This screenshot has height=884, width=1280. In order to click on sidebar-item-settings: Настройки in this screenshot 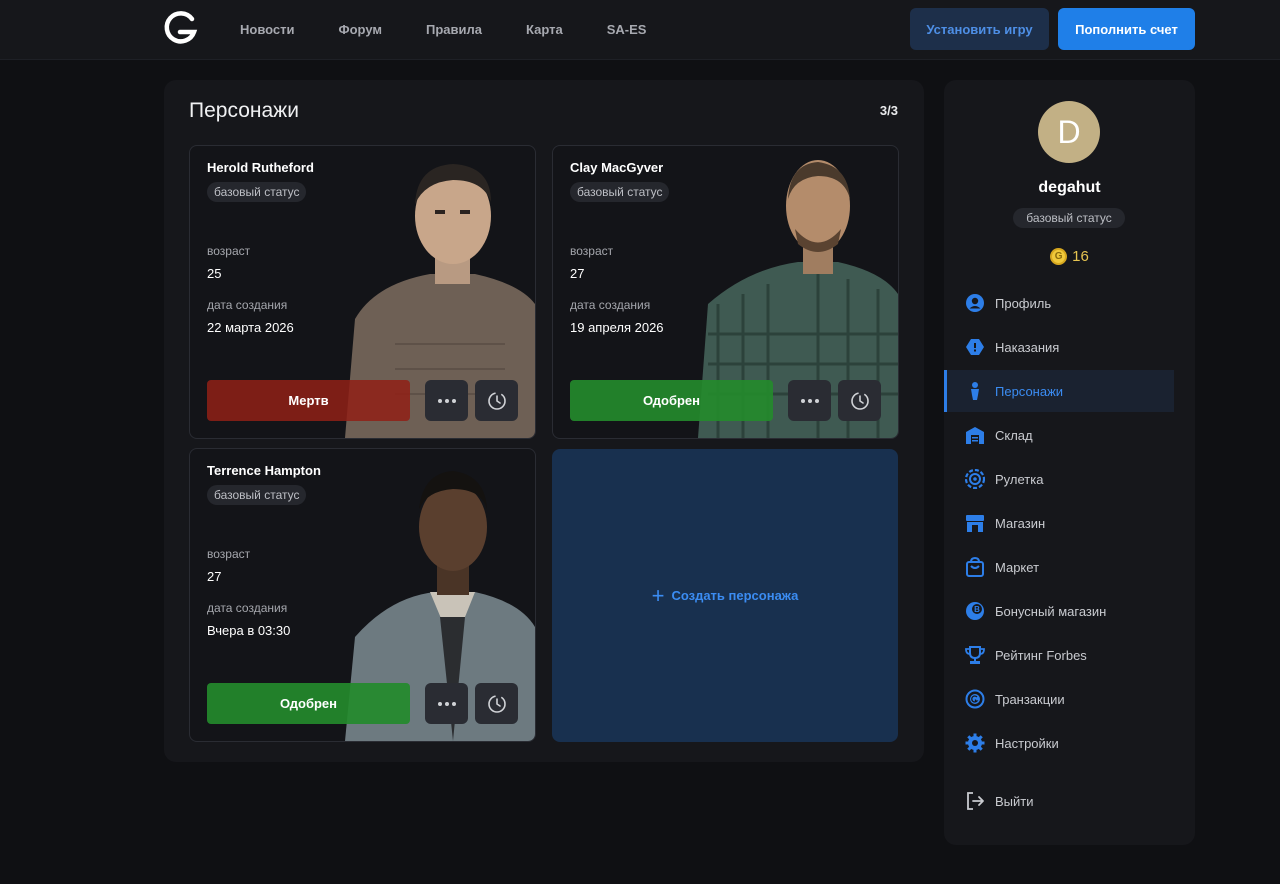, I will do `click(1059, 743)`.